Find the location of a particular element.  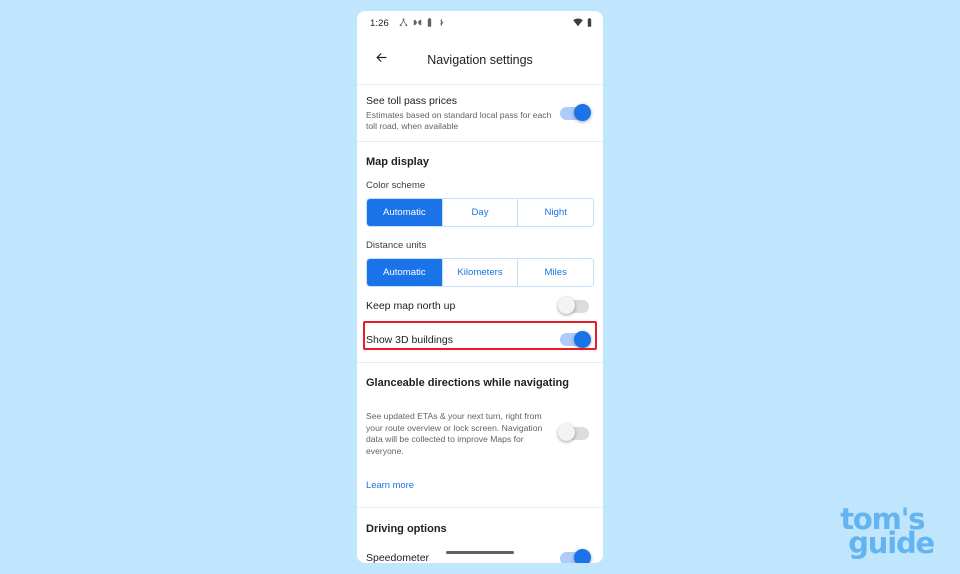

toms-guide-watermark: tom's guide is located at coordinates (887, 533).